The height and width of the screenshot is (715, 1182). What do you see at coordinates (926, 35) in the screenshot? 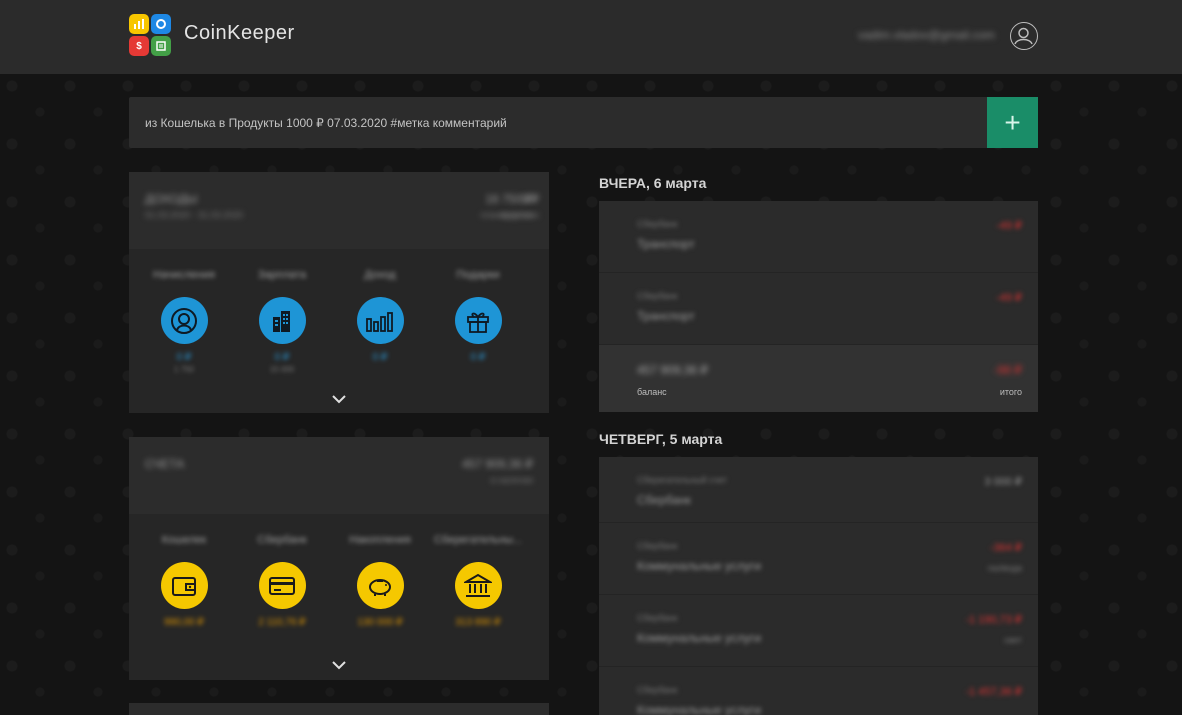
I see `user-email: vadim.vladov@gmail.com` at bounding box center [926, 35].